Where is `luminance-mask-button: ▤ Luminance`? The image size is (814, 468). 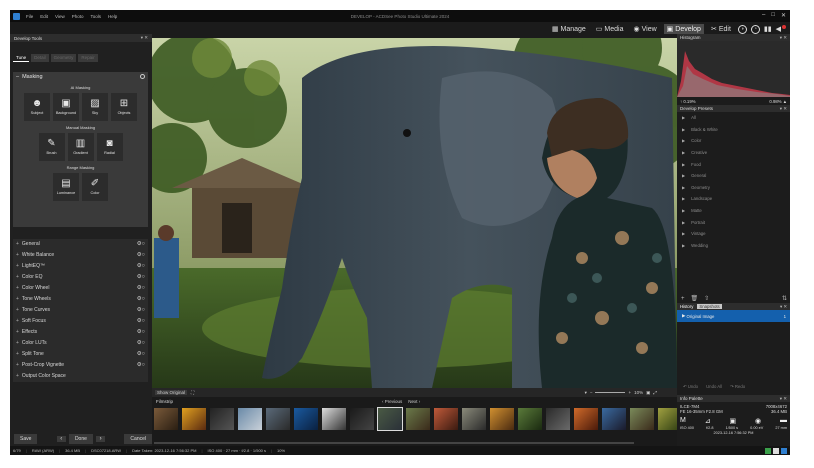 luminance-mask-button: ▤ Luminance is located at coordinates (66, 187).